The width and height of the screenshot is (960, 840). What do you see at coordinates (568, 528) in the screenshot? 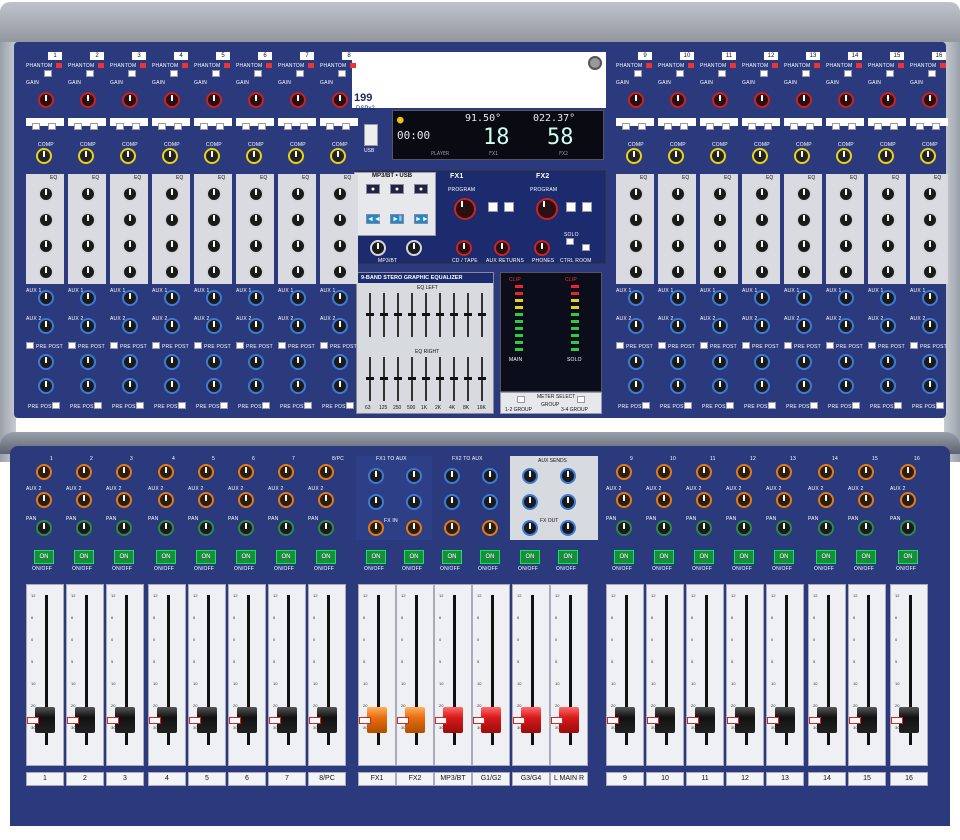
I see `fx-out-knob` at bounding box center [568, 528].